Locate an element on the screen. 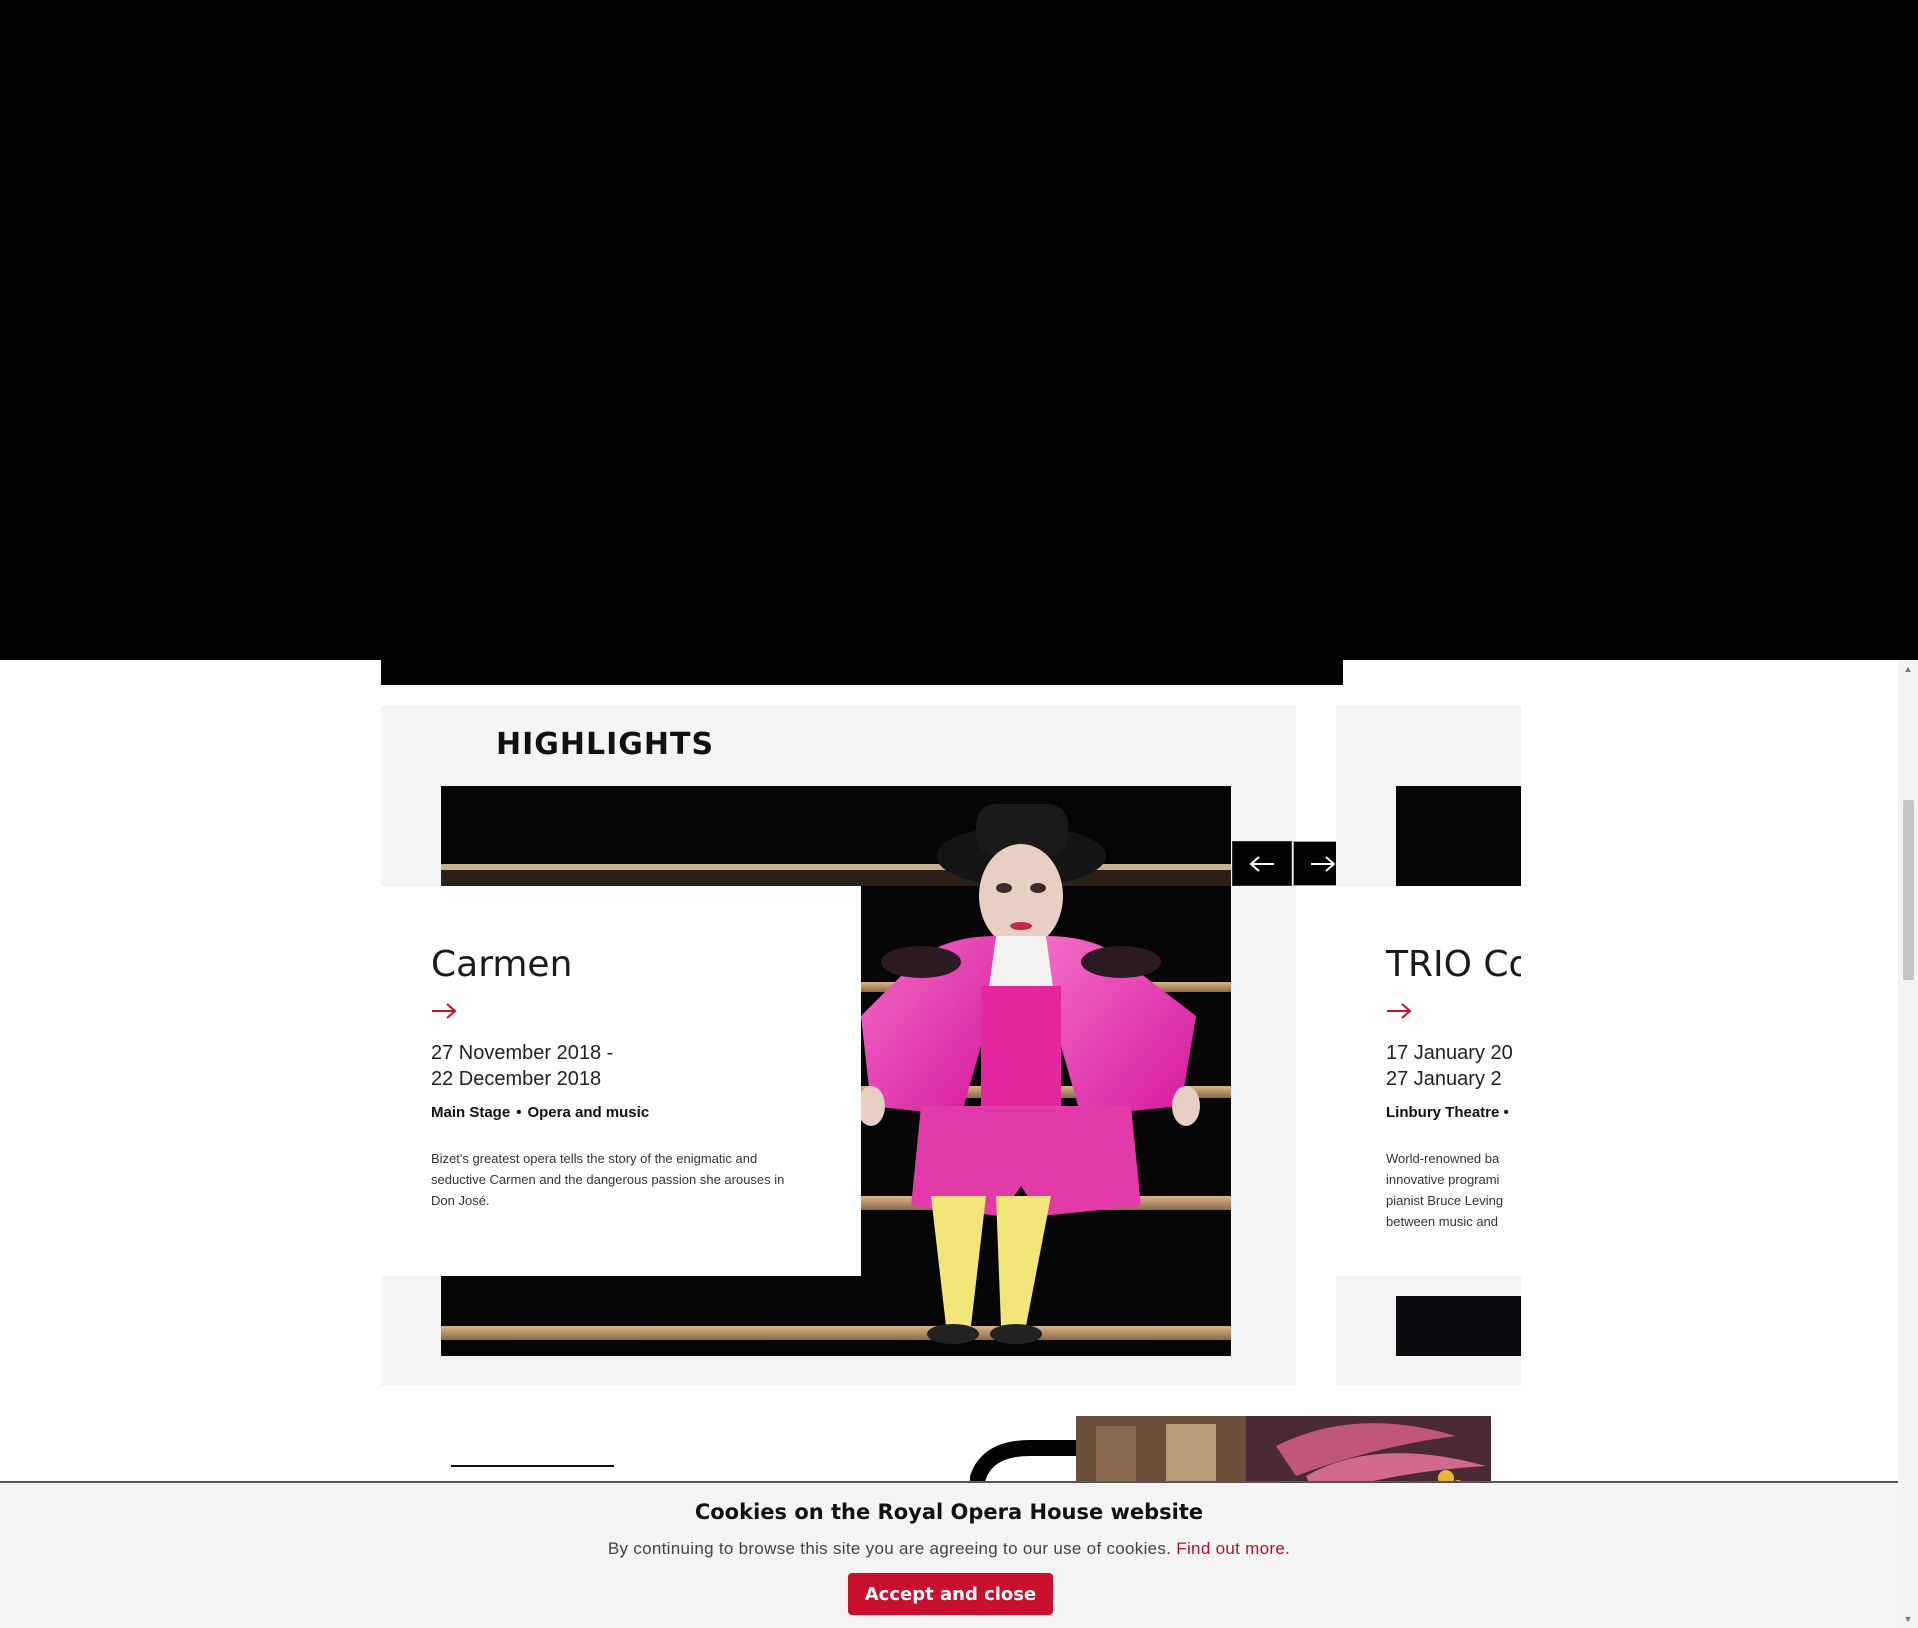 This screenshot has height=1628, width=1918. card-meta: Main Stage • Opera and music is located at coordinates (540, 1112).